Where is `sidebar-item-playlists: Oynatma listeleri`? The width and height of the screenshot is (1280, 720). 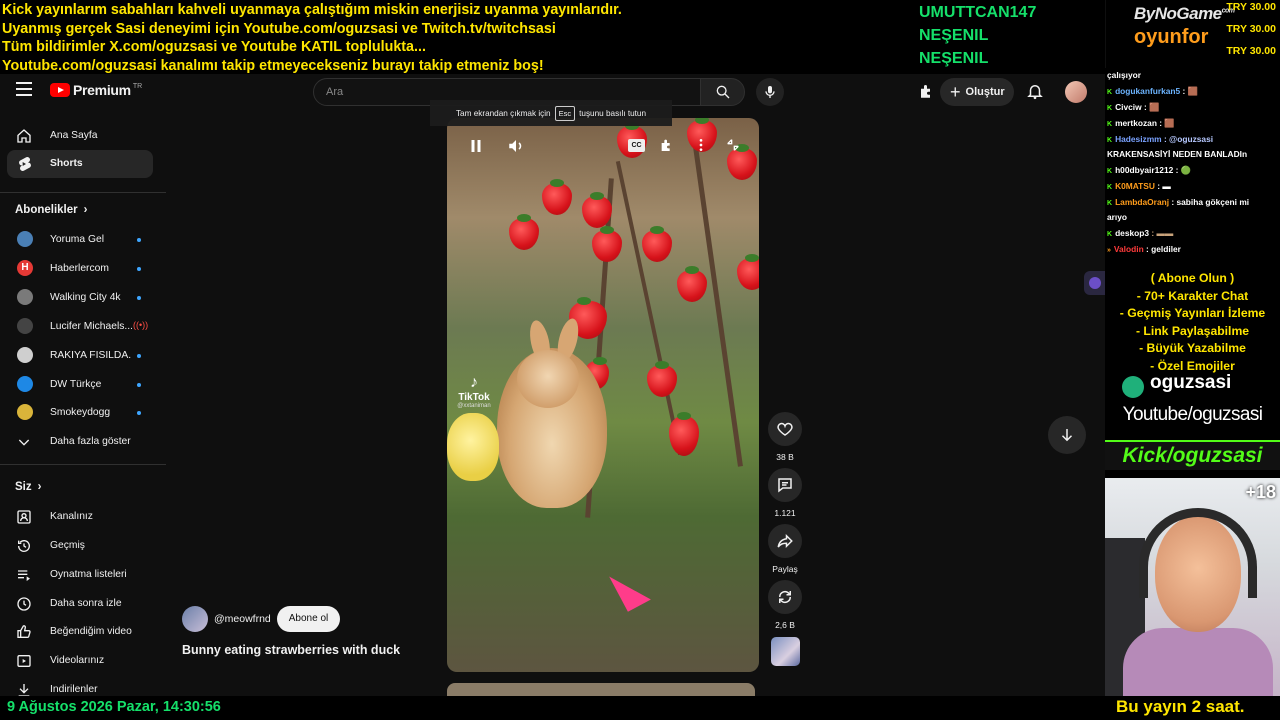
sidebar-item-playlists: Oynatma listeleri is located at coordinates (80, 575).